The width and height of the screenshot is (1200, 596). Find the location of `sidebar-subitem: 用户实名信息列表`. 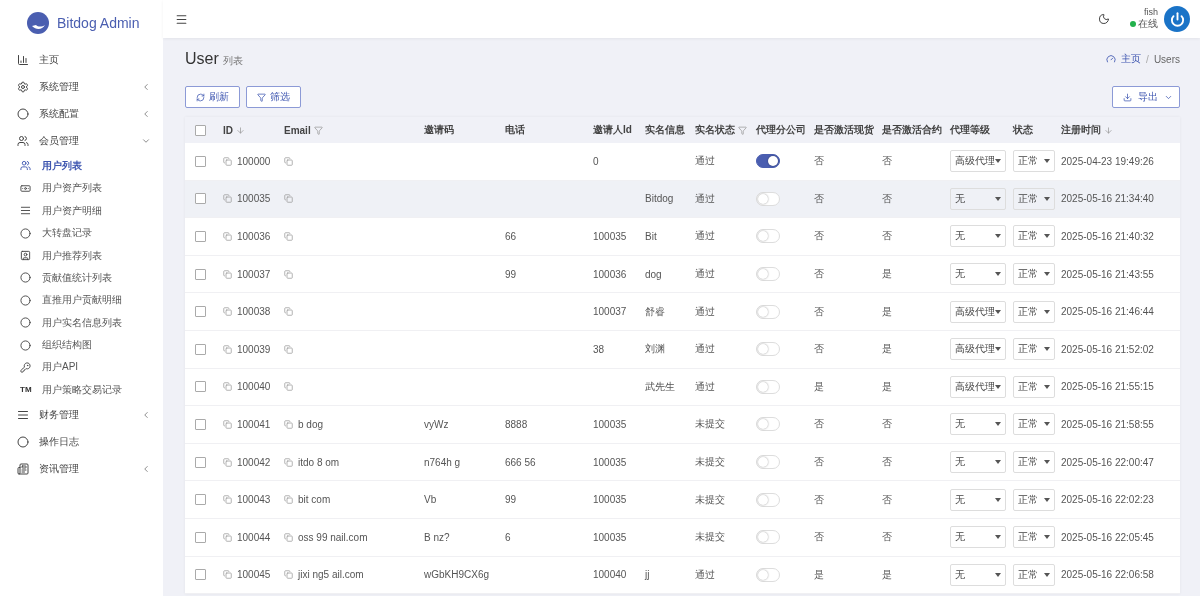

sidebar-subitem: 用户实名信息列表 is located at coordinates (81, 322).